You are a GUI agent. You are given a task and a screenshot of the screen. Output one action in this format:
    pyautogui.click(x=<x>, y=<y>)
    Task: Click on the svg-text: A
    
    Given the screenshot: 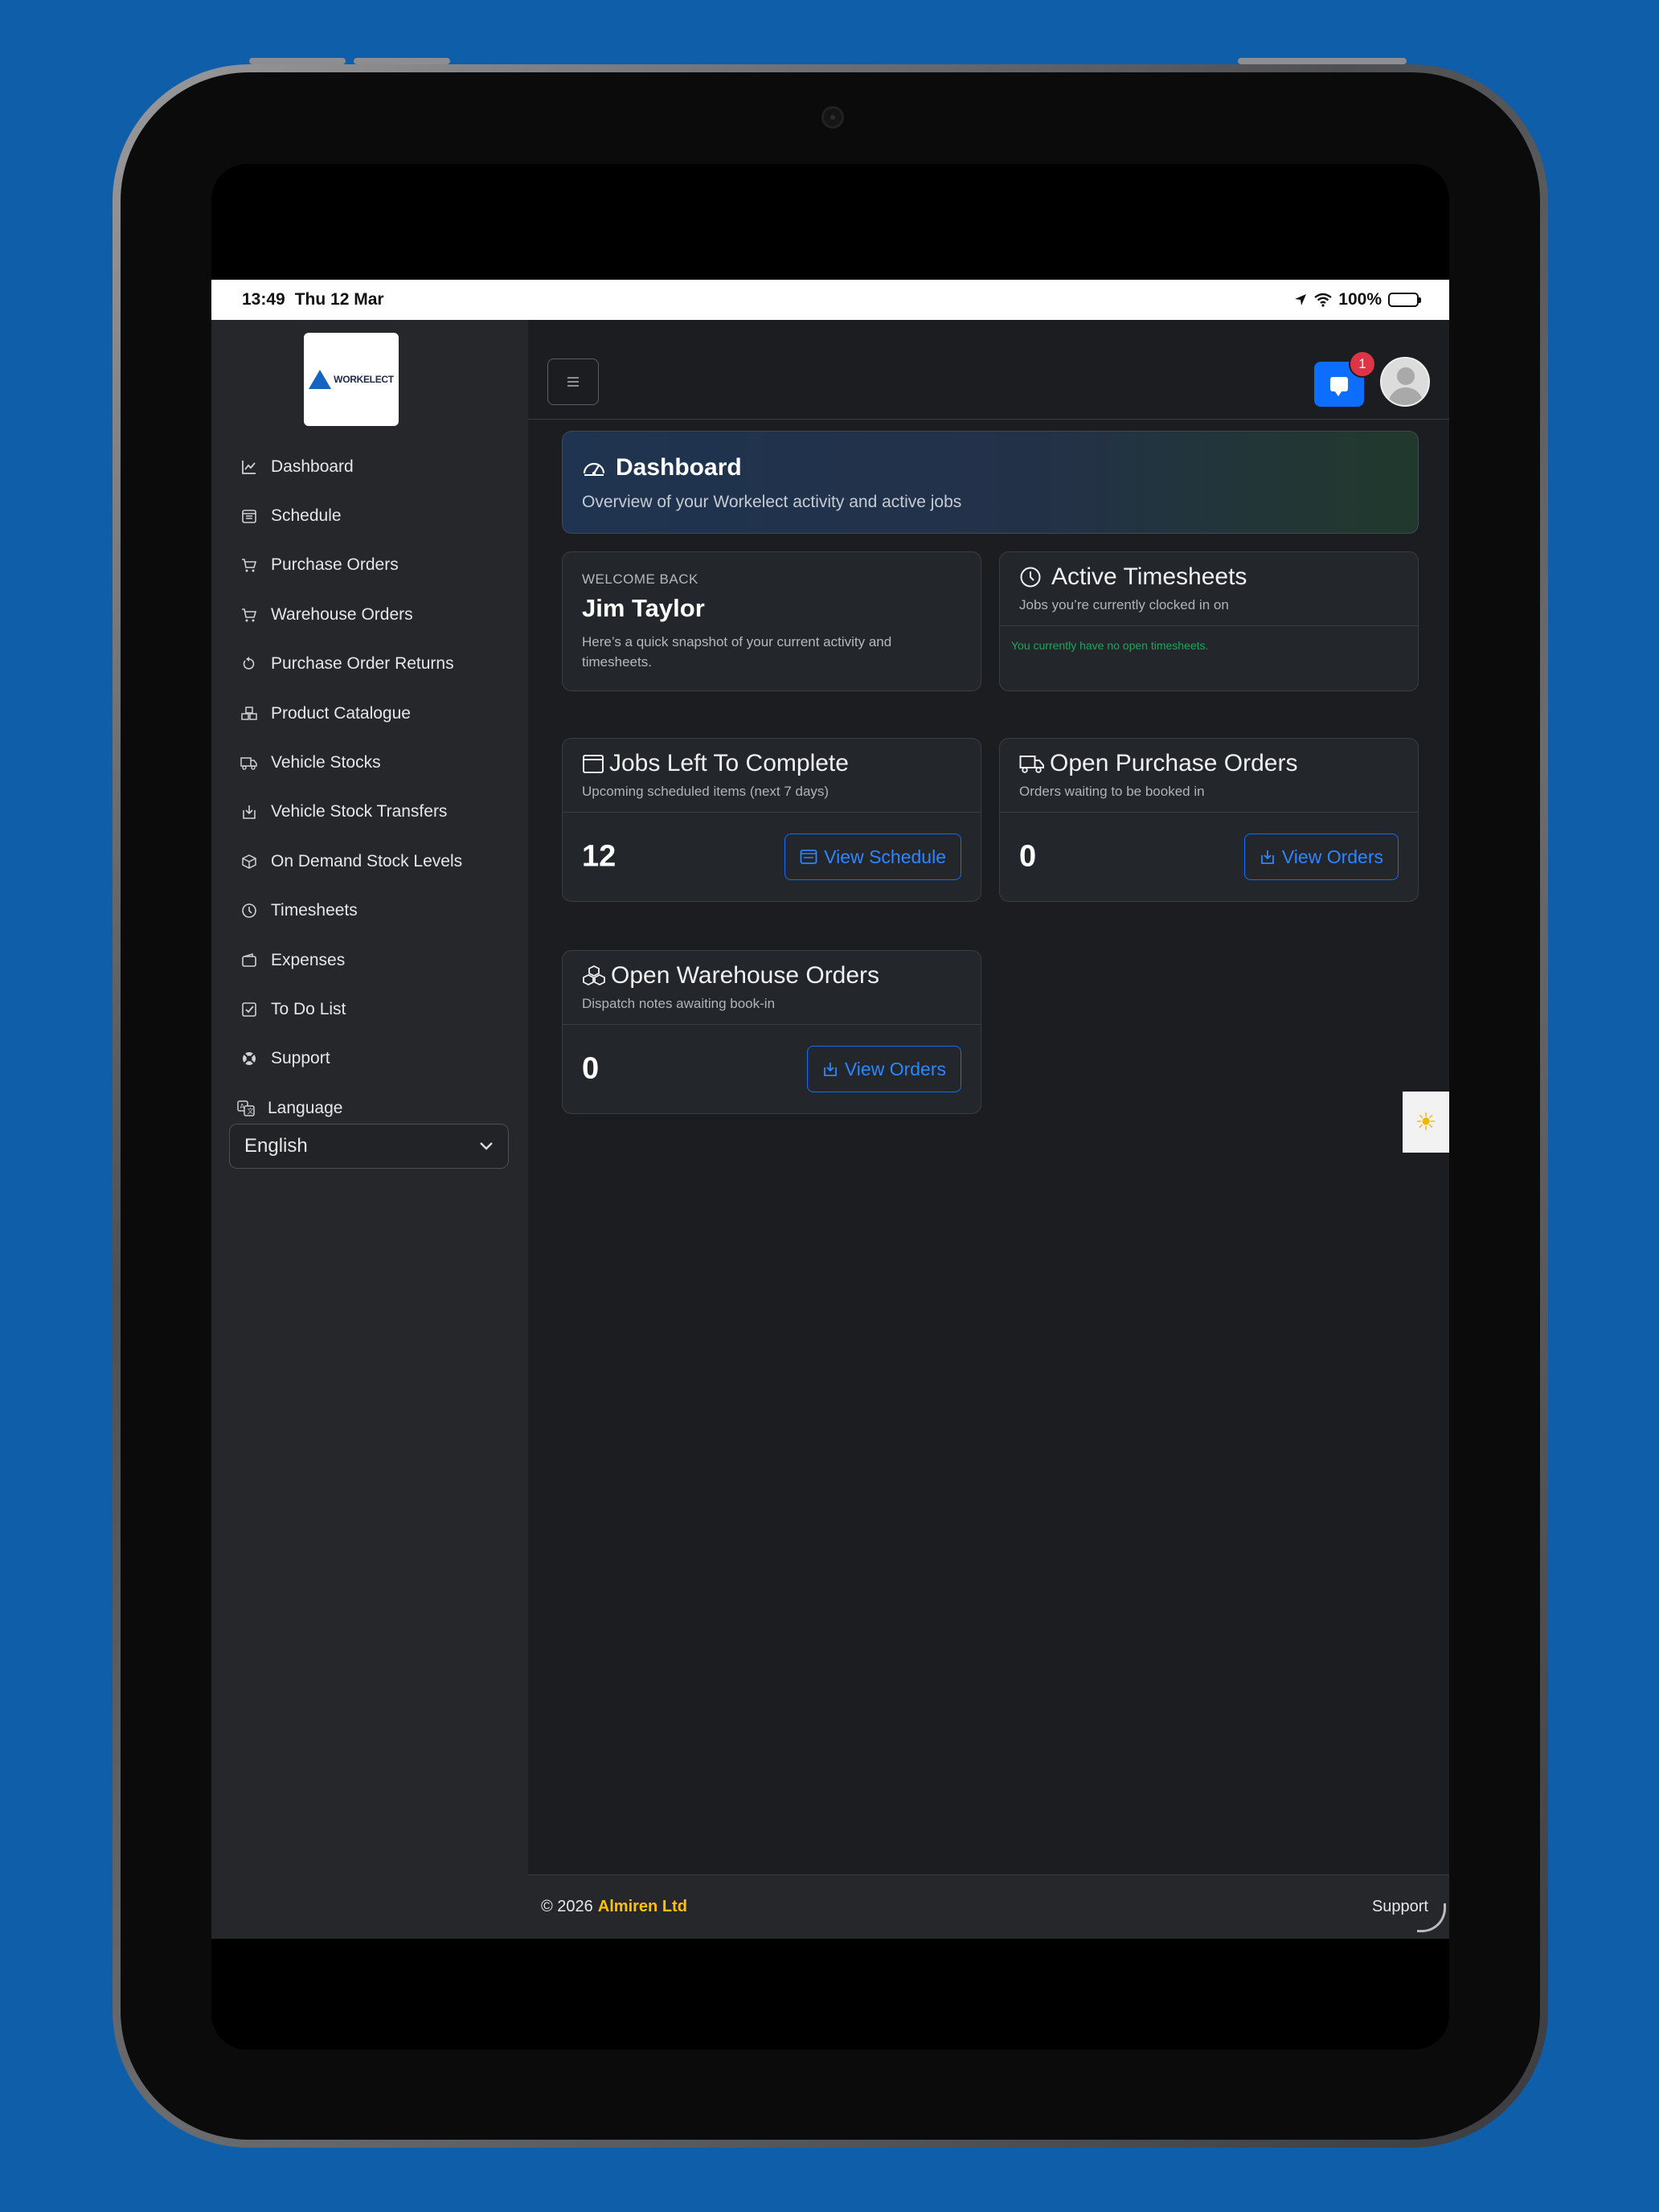 What is the action you would take?
    pyautogui.click(x=243, y=1106)
    